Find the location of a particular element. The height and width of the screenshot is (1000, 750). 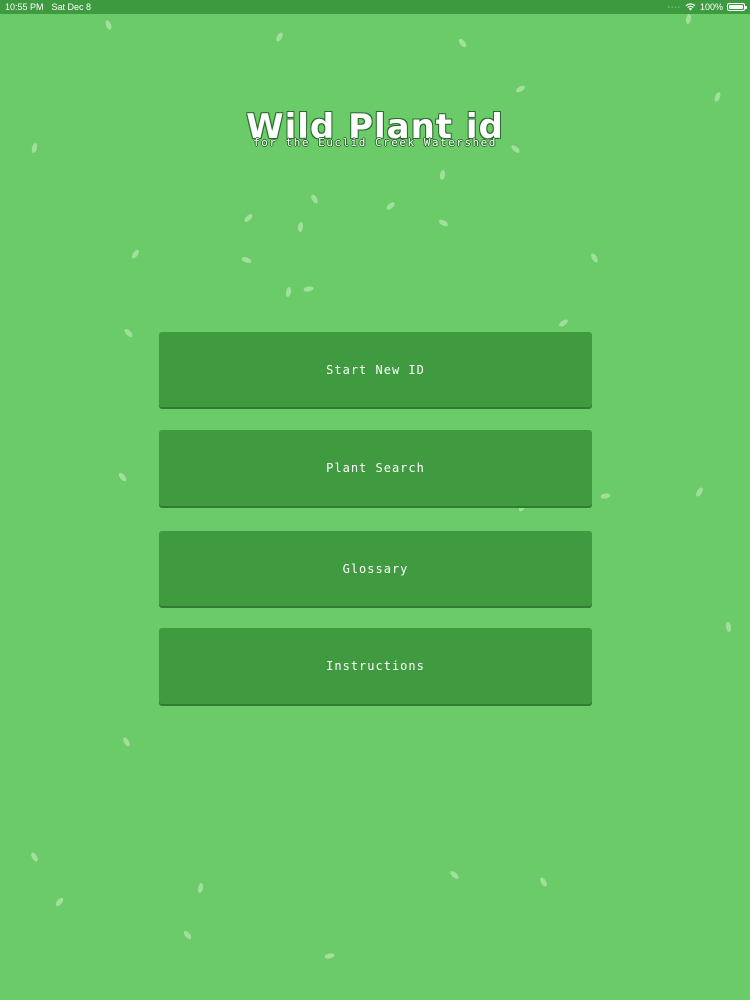

instructions-button: Instructions is located at coordinates (375, 666).